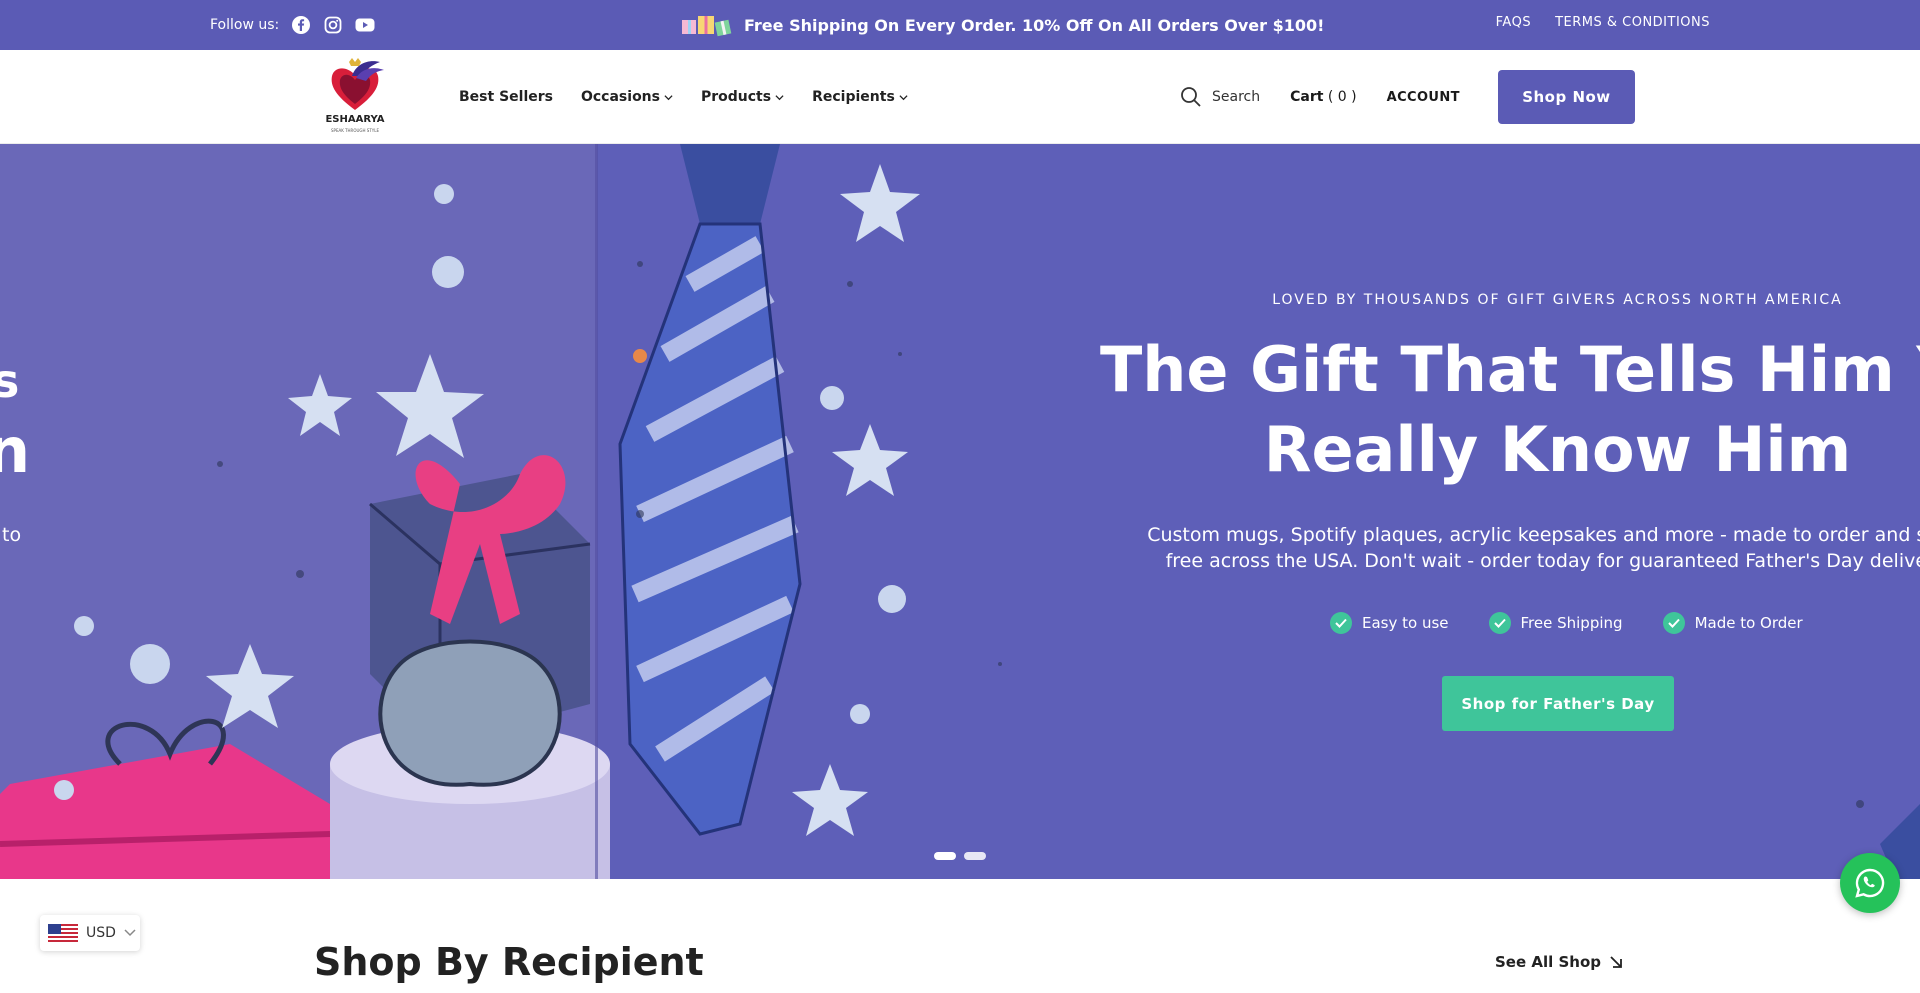 This screenshot has height=993, width=1920. I want to click on nav-best-sellers: Best Sellers, so click(506, 97).